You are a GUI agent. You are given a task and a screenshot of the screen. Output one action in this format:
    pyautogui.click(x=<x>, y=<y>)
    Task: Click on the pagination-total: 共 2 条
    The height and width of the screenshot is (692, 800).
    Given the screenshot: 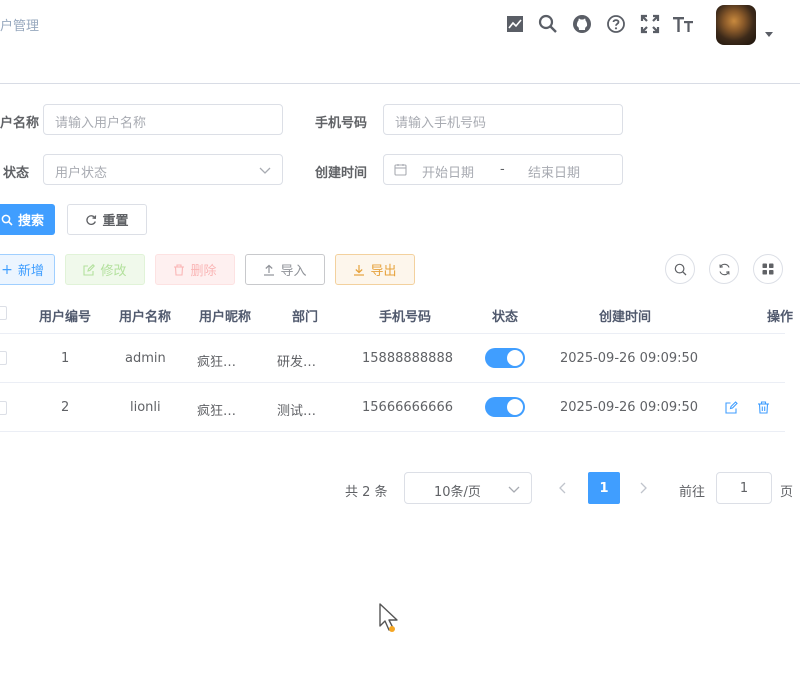 What is the action you would take?
    pyautogui.click(x=366, y=492)
    